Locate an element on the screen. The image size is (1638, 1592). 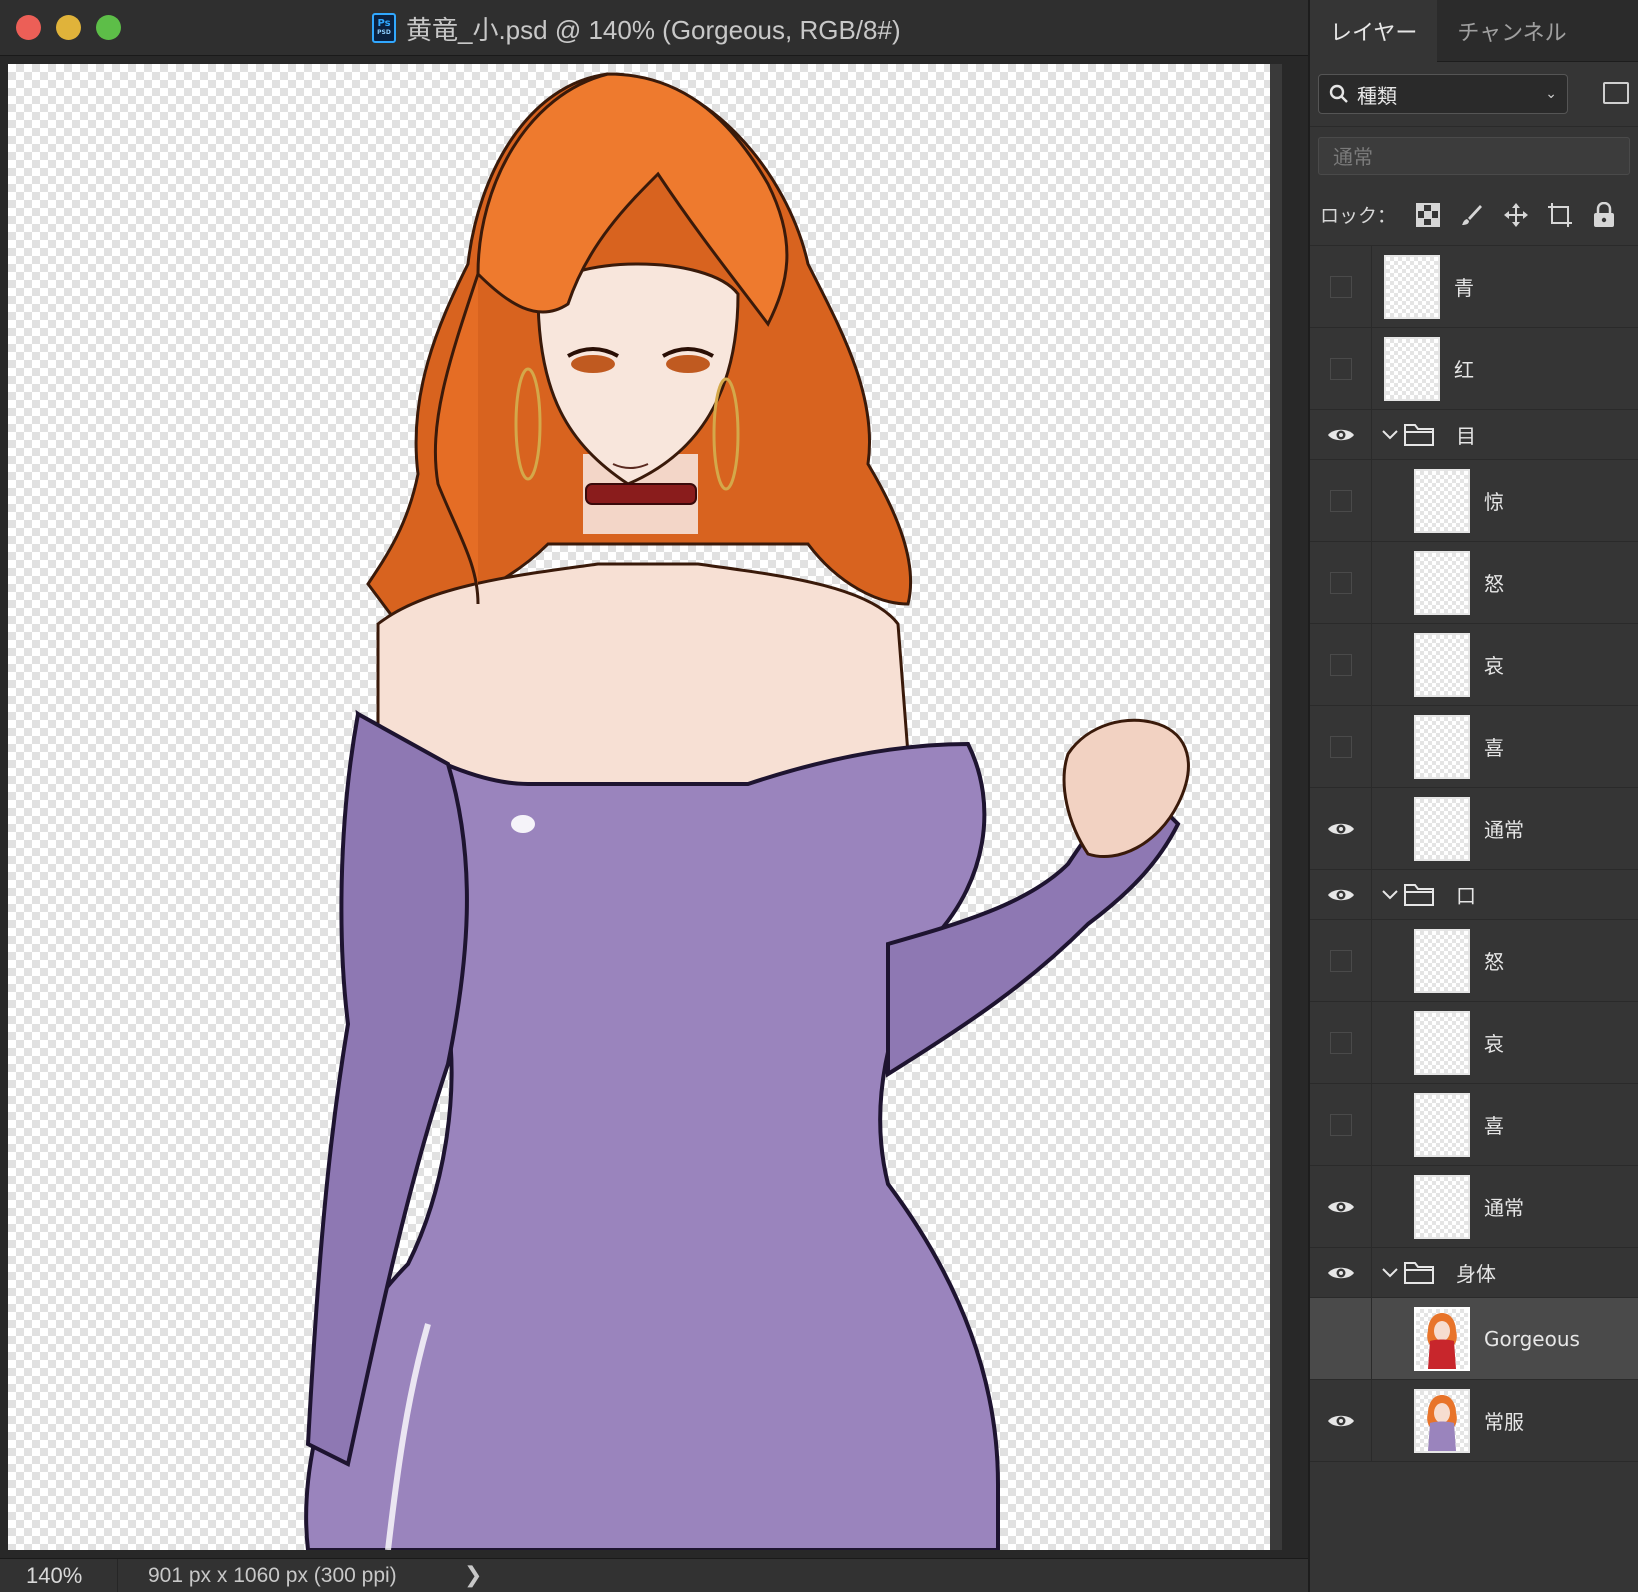
blend-mode-row: 通常 is located at coordinates (1474, 155).